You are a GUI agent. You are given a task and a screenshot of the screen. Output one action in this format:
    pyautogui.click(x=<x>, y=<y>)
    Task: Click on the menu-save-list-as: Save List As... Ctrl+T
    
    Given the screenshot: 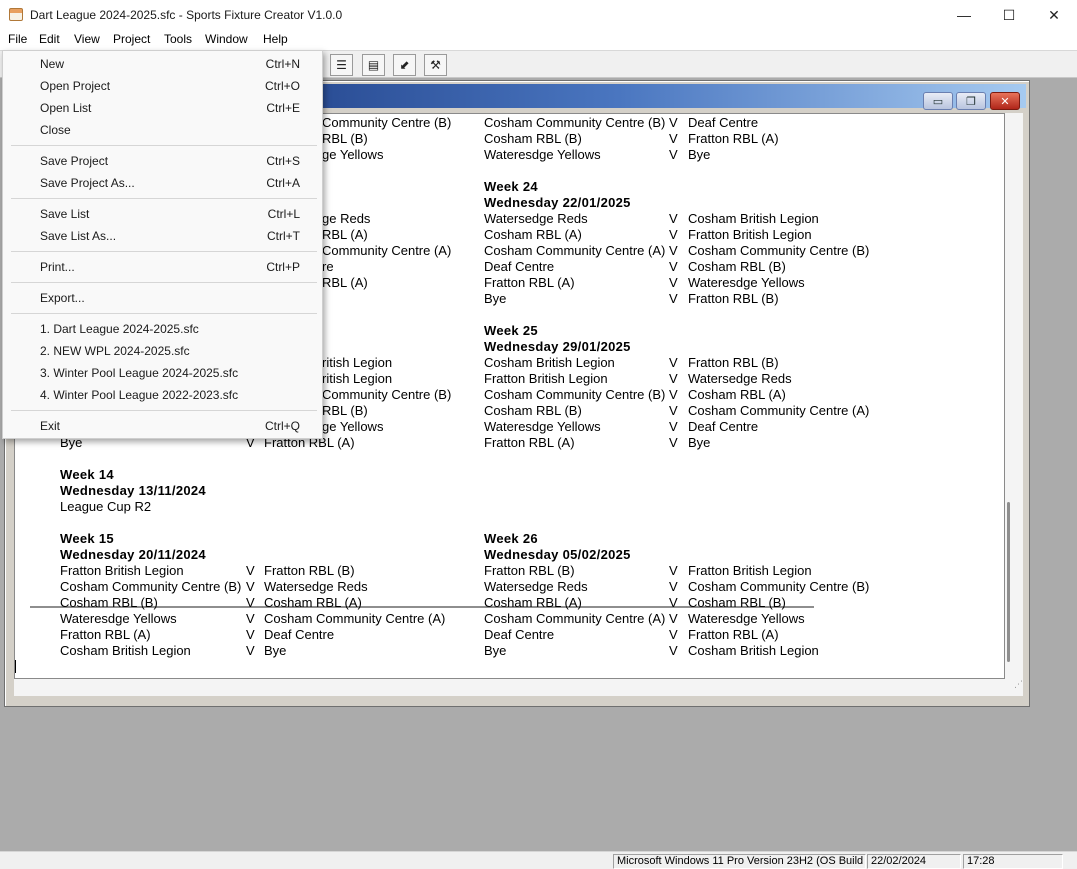 What is the action you would take?
    pyautogui.click(x=162, y=236)
    